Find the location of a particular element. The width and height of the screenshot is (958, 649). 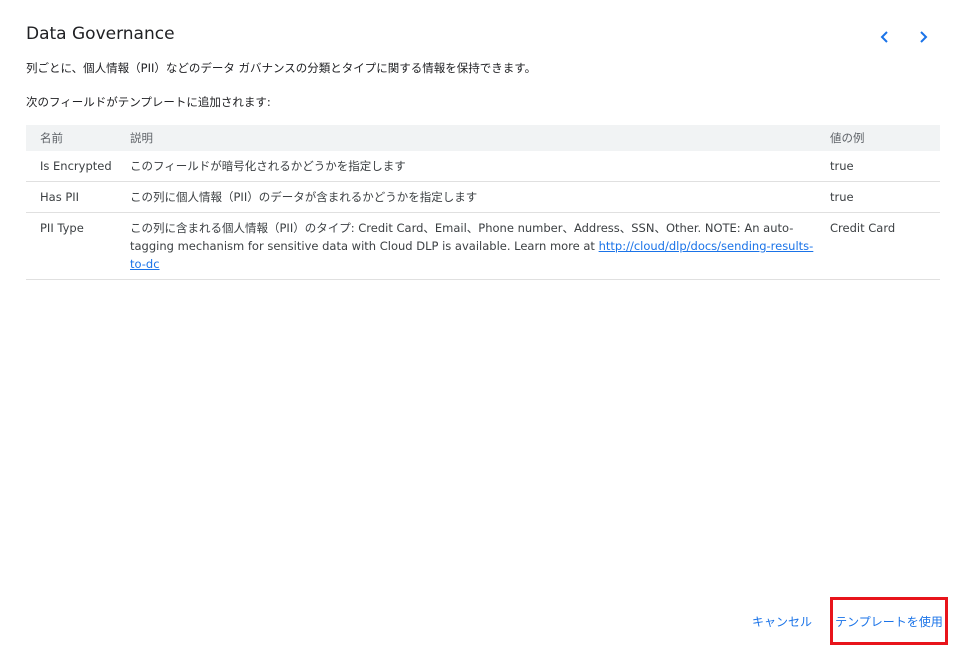

use-template-button: テンプレートを使用 is located at coordinates (889, 621).